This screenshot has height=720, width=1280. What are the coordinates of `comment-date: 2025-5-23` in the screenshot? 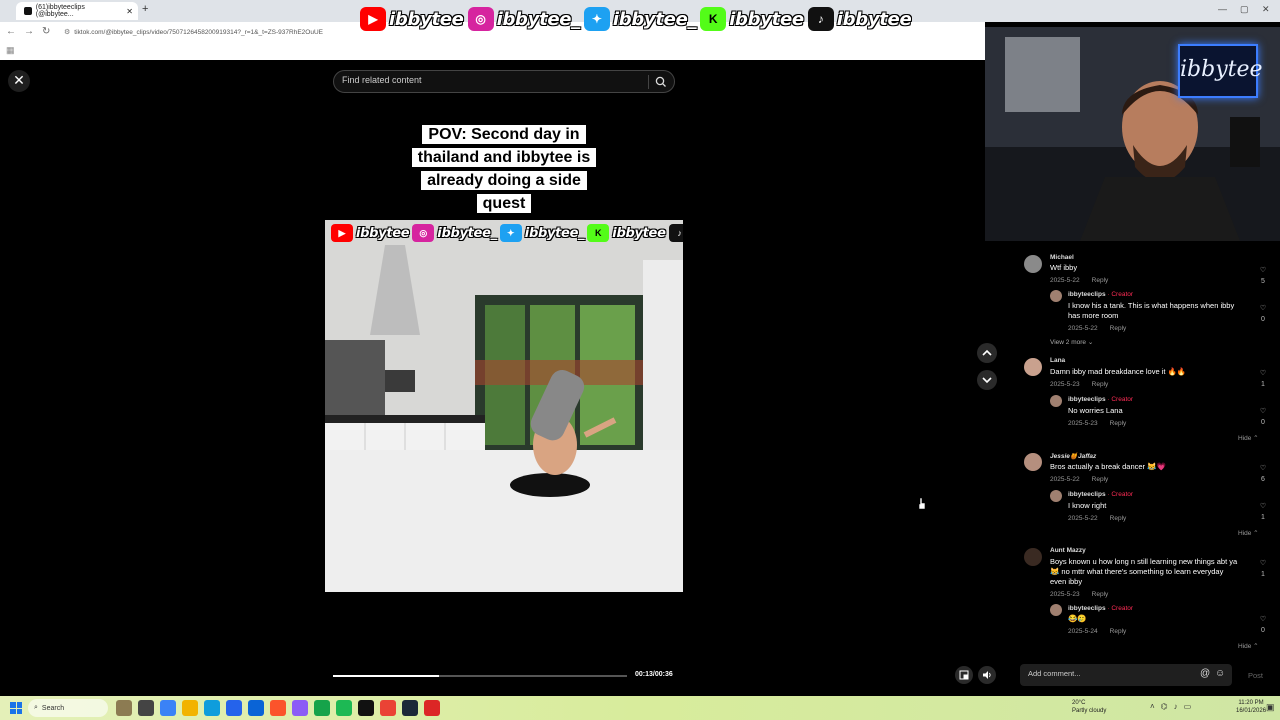 It's located at (1065, 594).